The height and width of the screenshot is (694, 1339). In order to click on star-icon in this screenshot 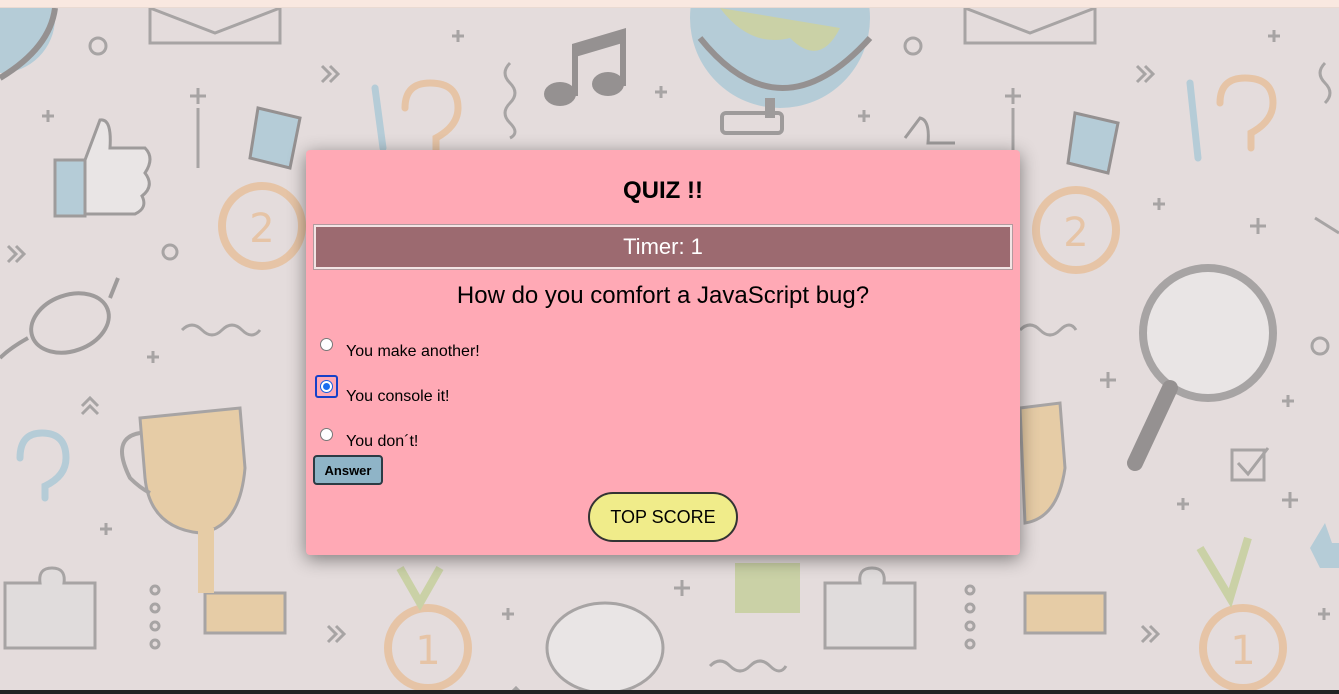, I will do `click(1324, 545)`.